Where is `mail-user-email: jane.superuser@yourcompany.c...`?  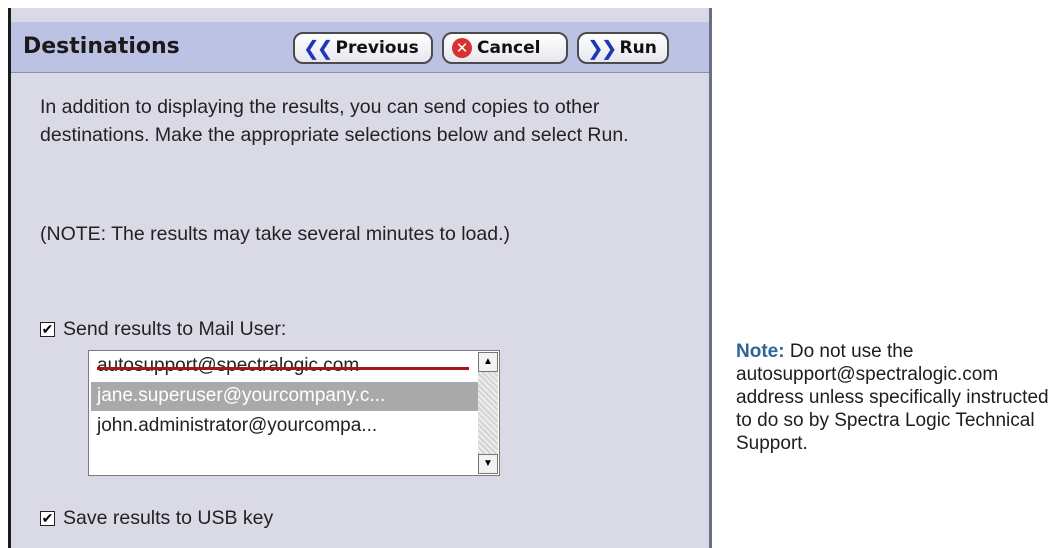
mail-user-email: jane.superuser@yourcompany.c... is located at coordinates (241, 395).